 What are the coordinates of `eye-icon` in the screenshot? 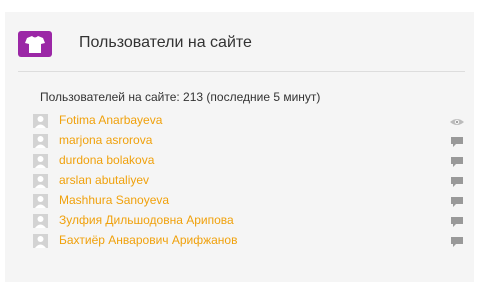 It's located at (457, 121).